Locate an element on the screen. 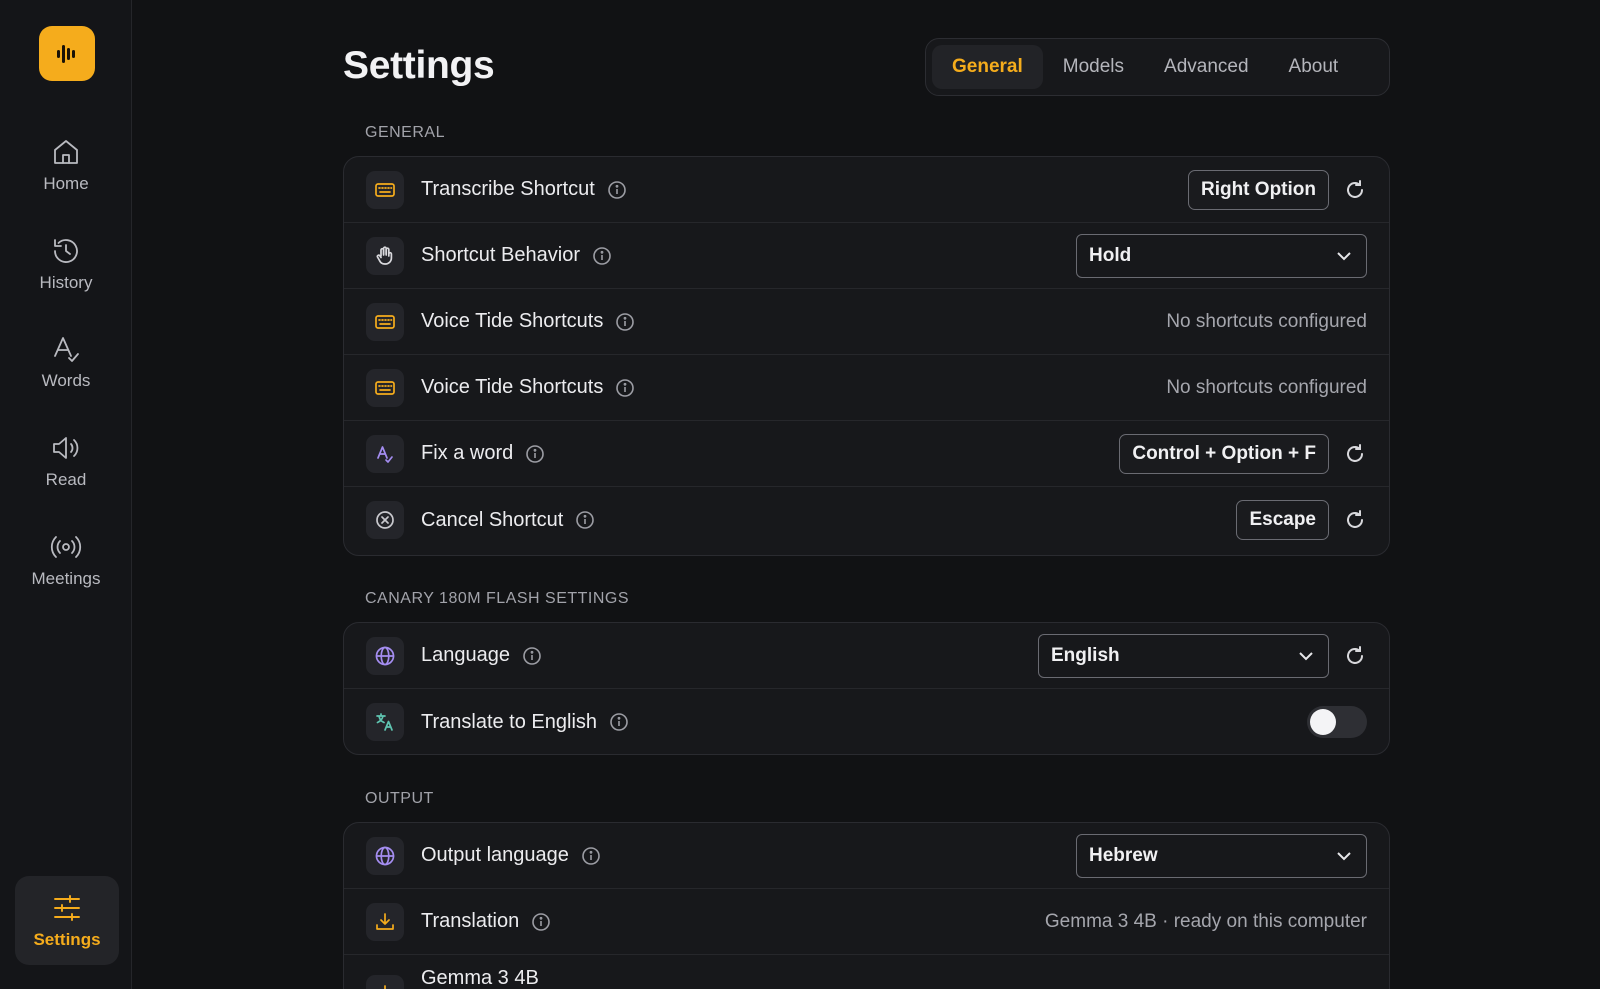 The image size is (1600, 989). translation-status-text: Gemma 3 4B · ready on this computer is located at coordinates (1205, 921).